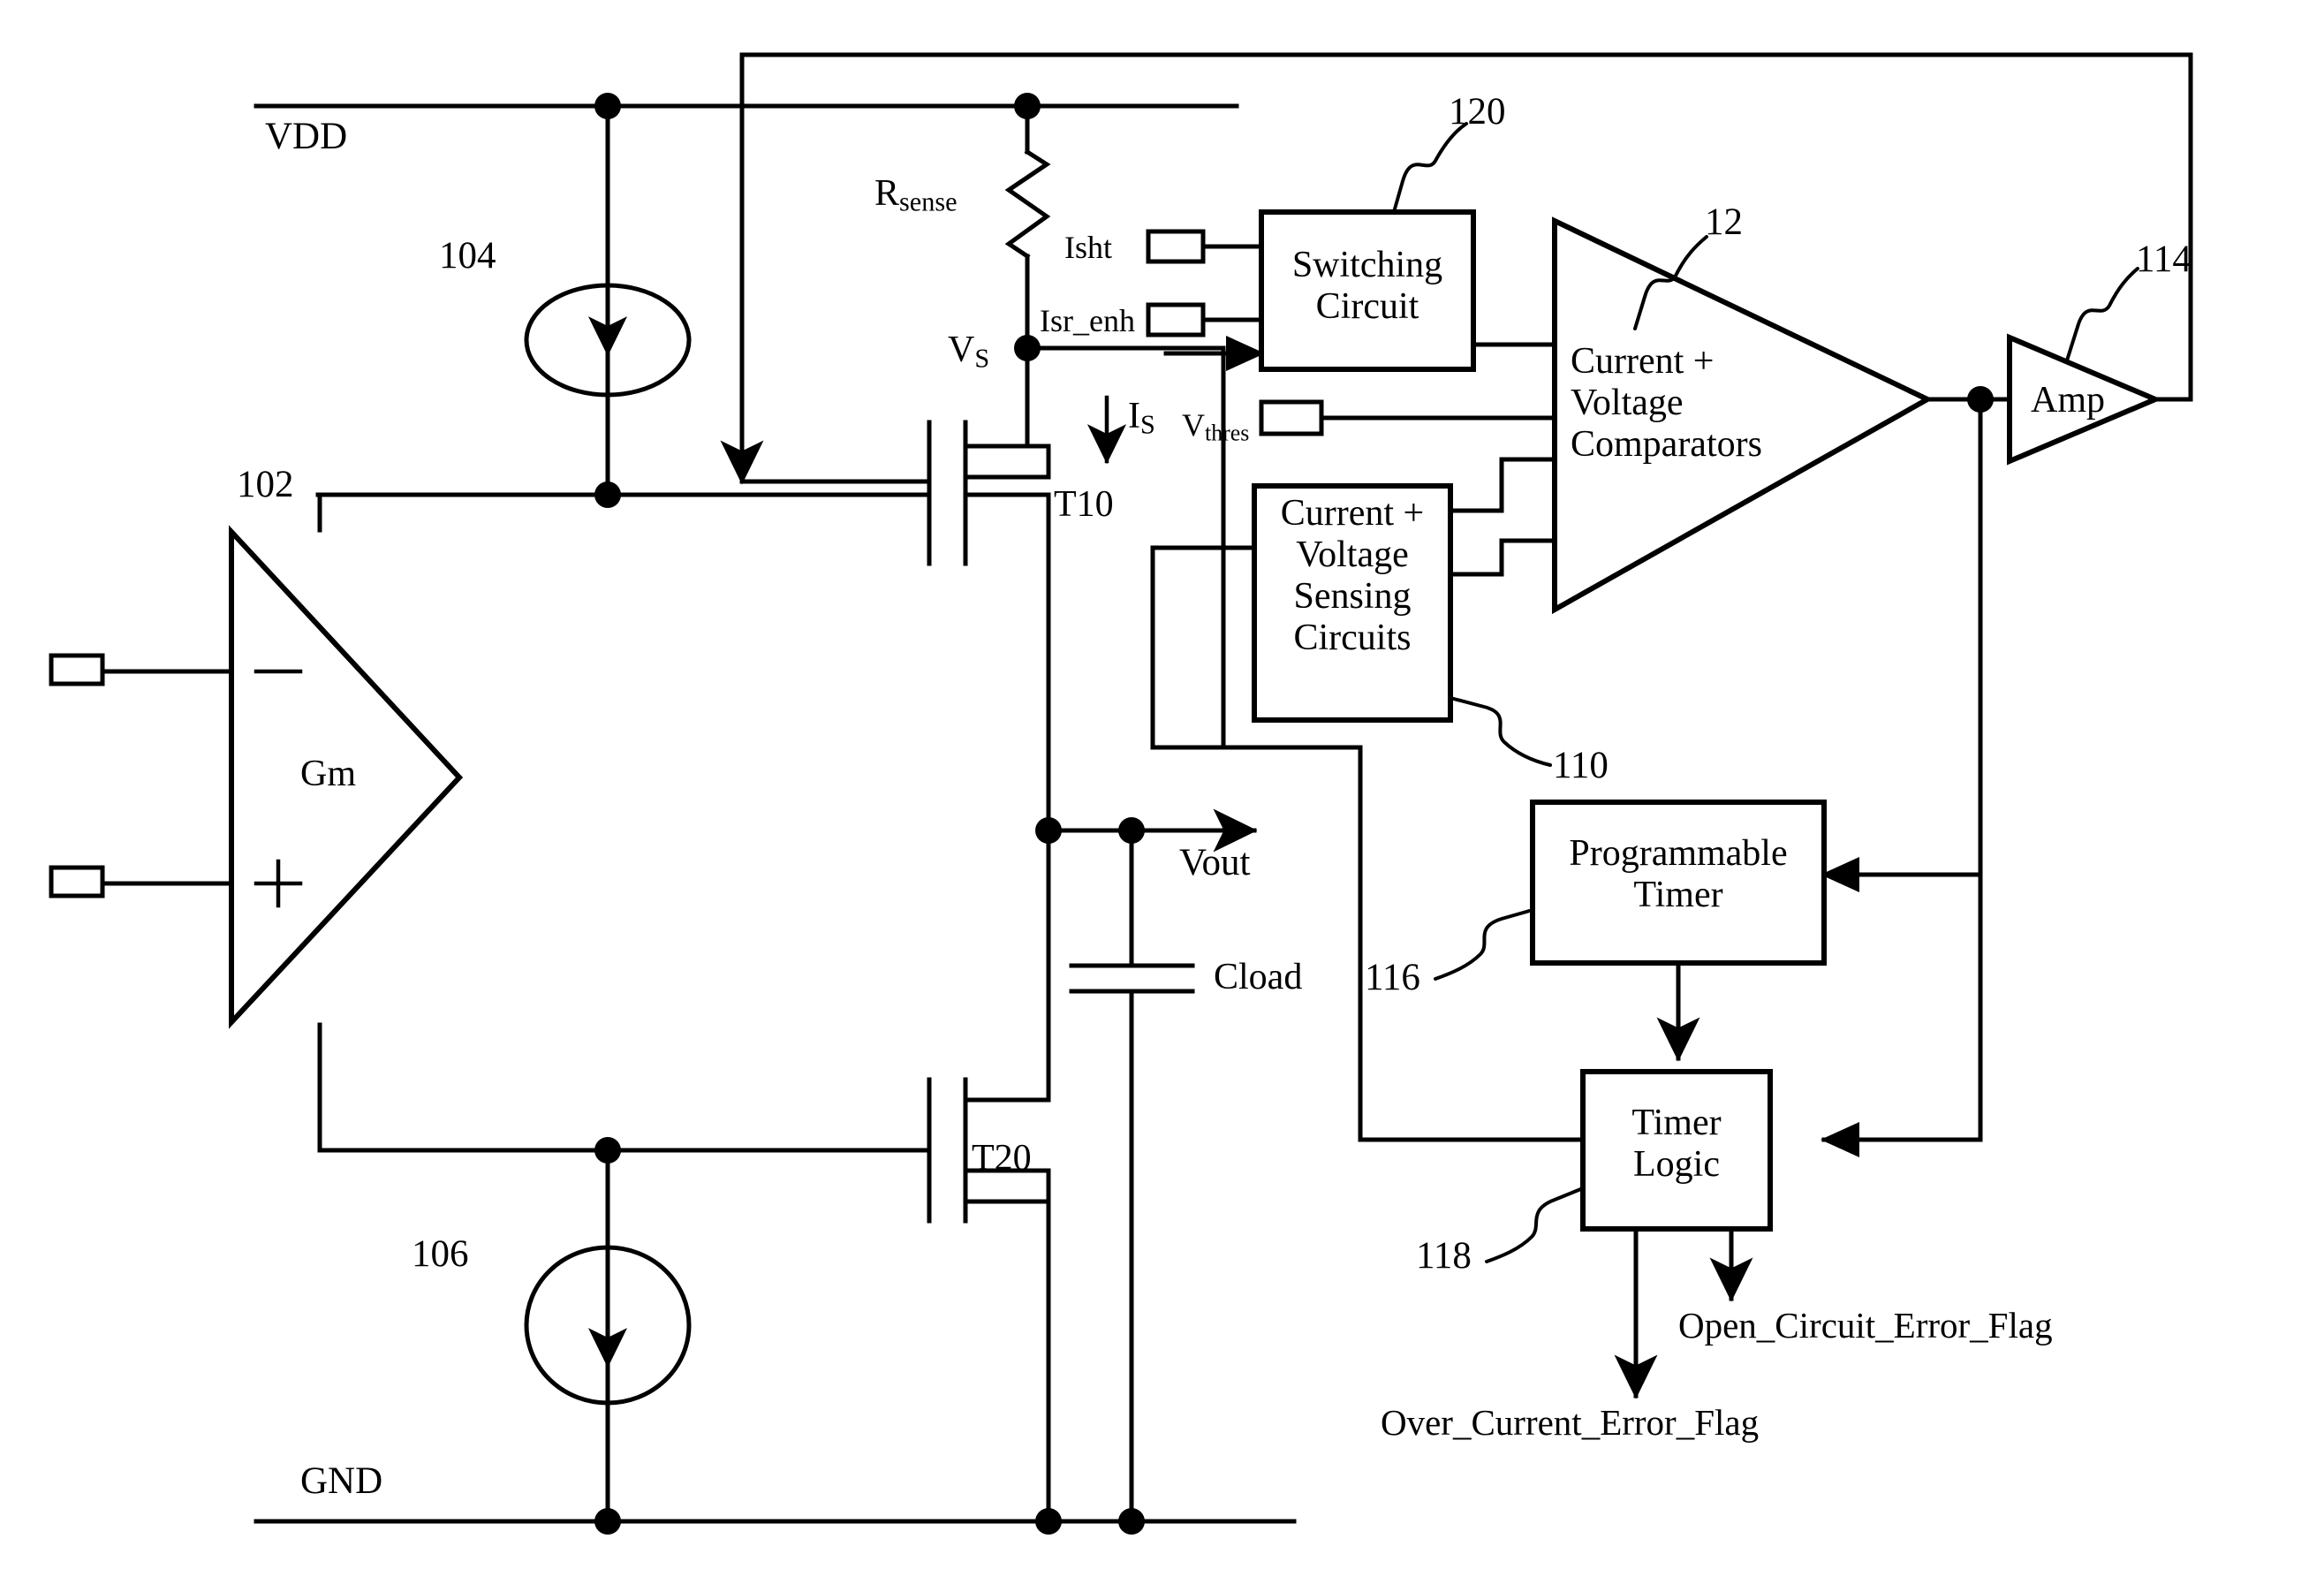 The width and height of the screenshot is (2324, 1592). Describe the element at coordinates (607, 1151) in the screenshot. I see `junction-gm-source106` at that location.